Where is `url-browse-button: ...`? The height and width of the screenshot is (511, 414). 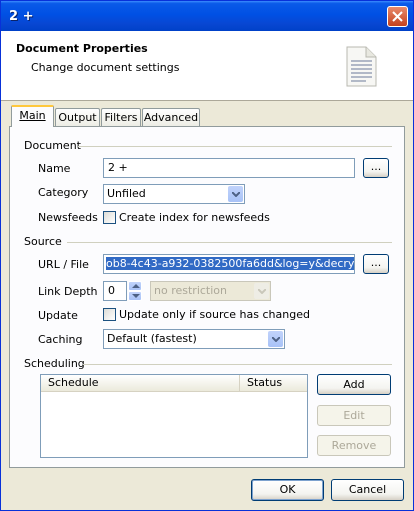
url-browse-button: ... is located at coordinates (376, 264).